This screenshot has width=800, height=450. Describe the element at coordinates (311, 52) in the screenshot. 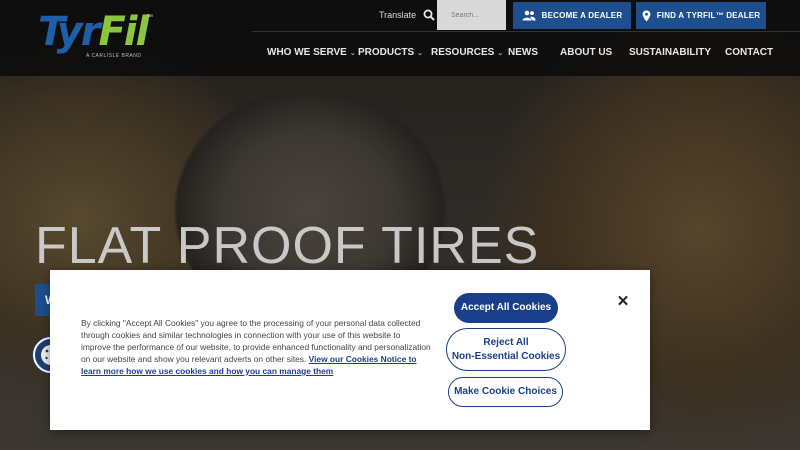

I see `nav-item-who-we-serve: WHO WE SERVE ⌄` at that location.